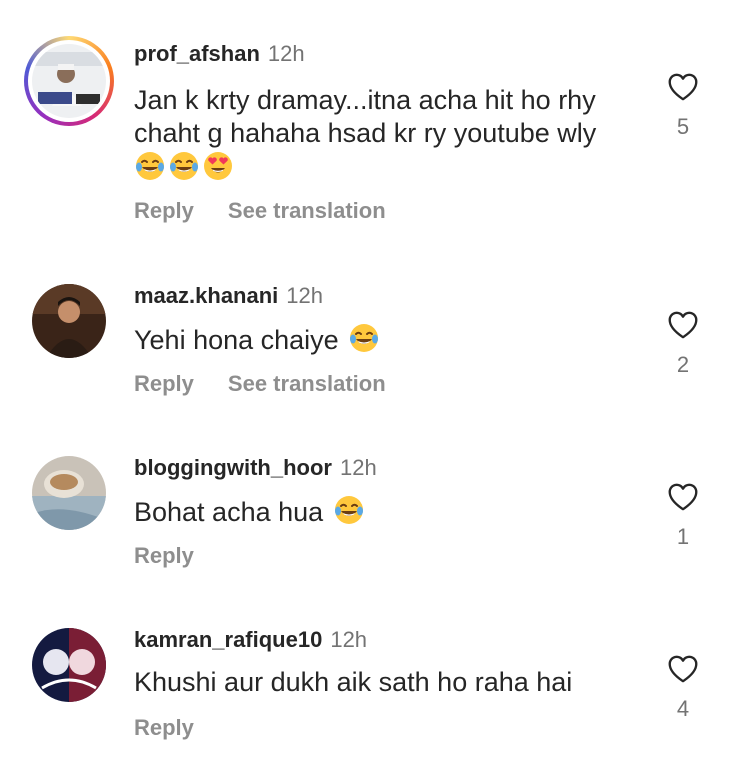 The image size is (740, 765). I want to click on story-ring, so click(69, 81).